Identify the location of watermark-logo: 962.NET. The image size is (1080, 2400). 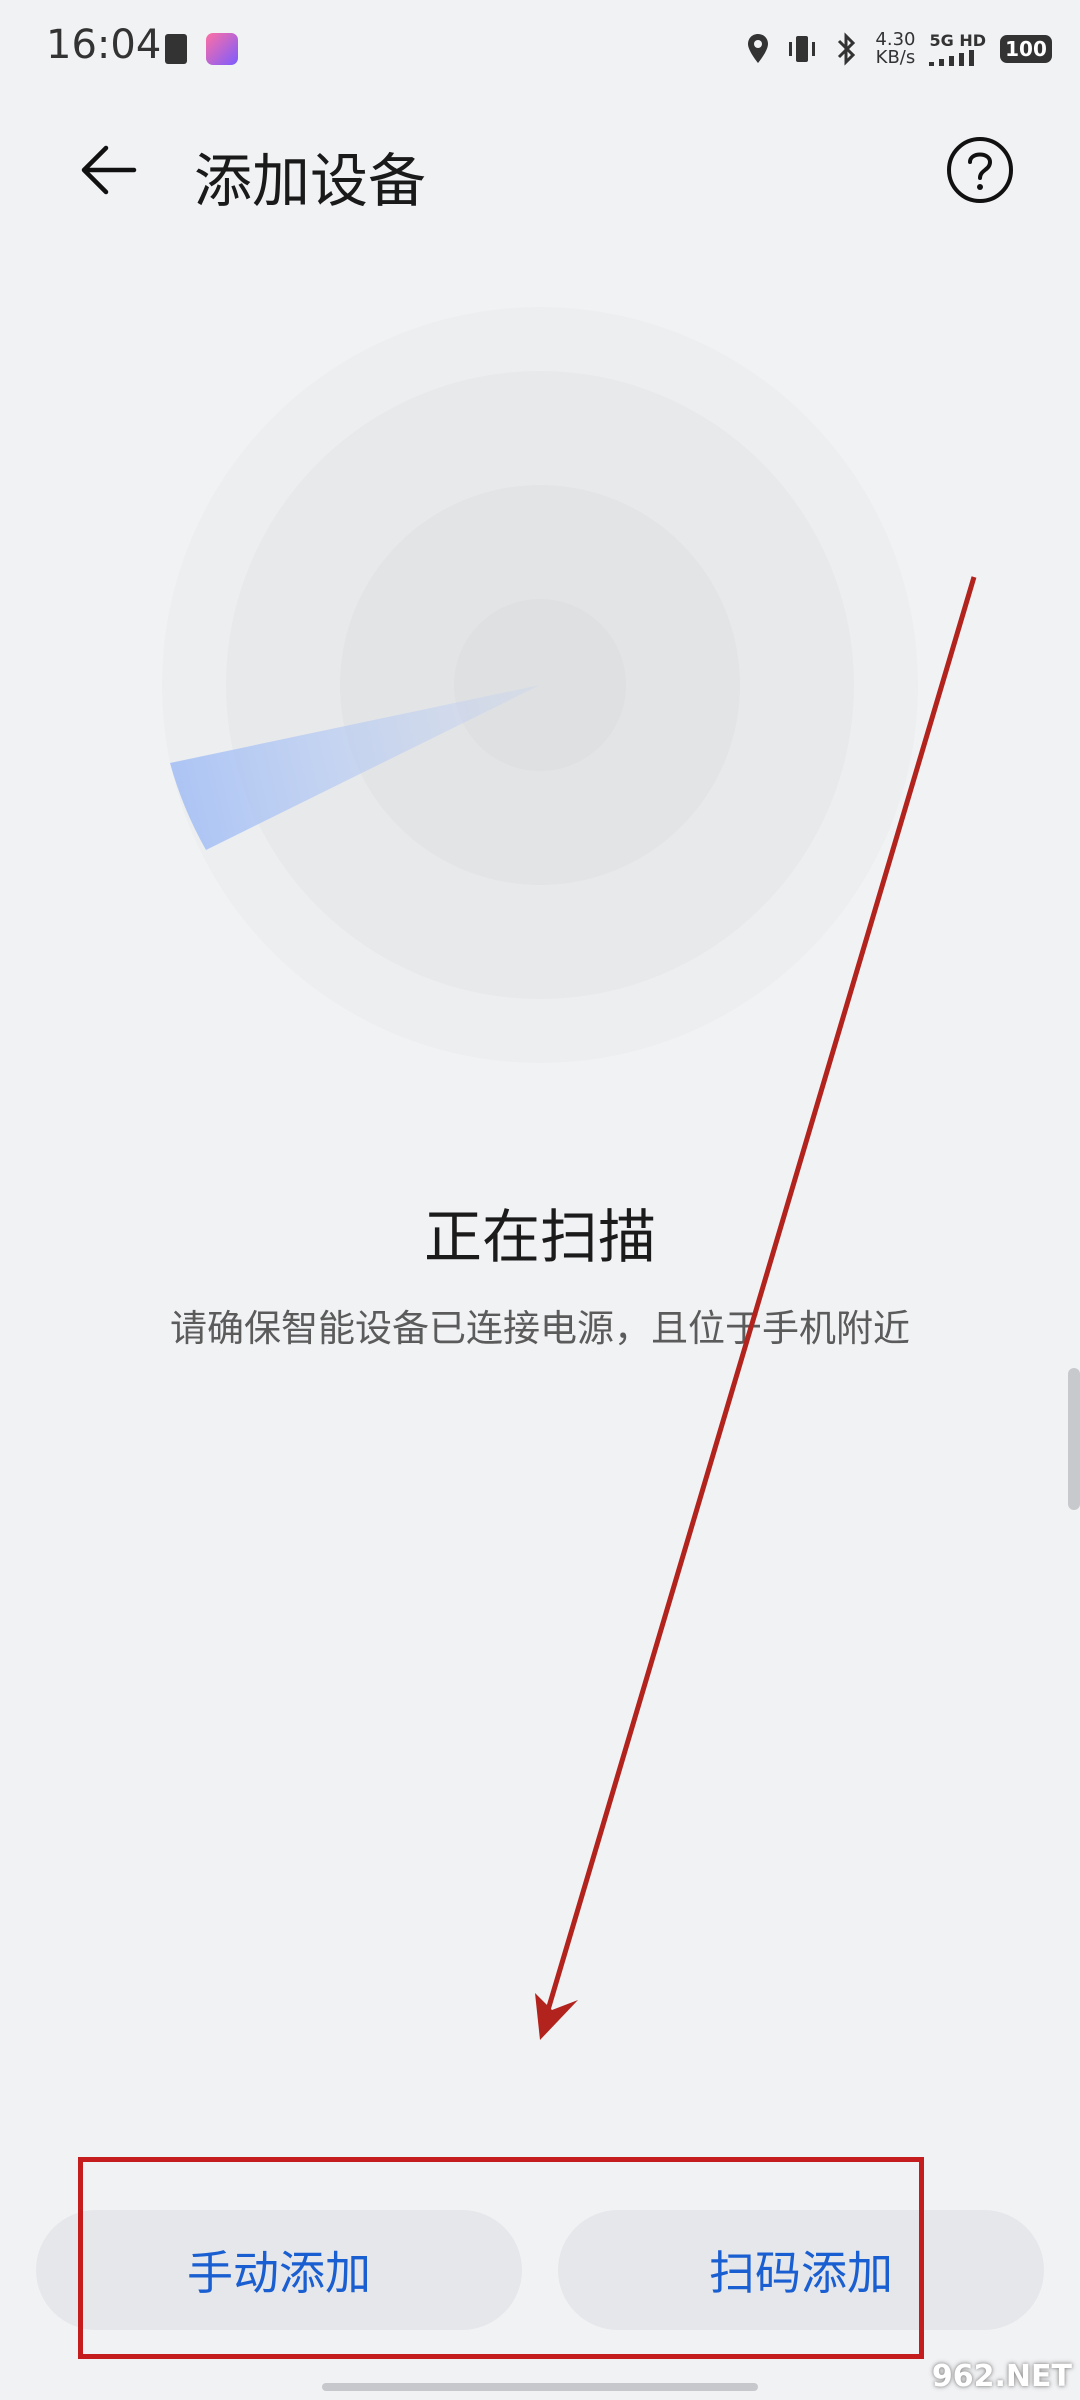
(1001, 2376).